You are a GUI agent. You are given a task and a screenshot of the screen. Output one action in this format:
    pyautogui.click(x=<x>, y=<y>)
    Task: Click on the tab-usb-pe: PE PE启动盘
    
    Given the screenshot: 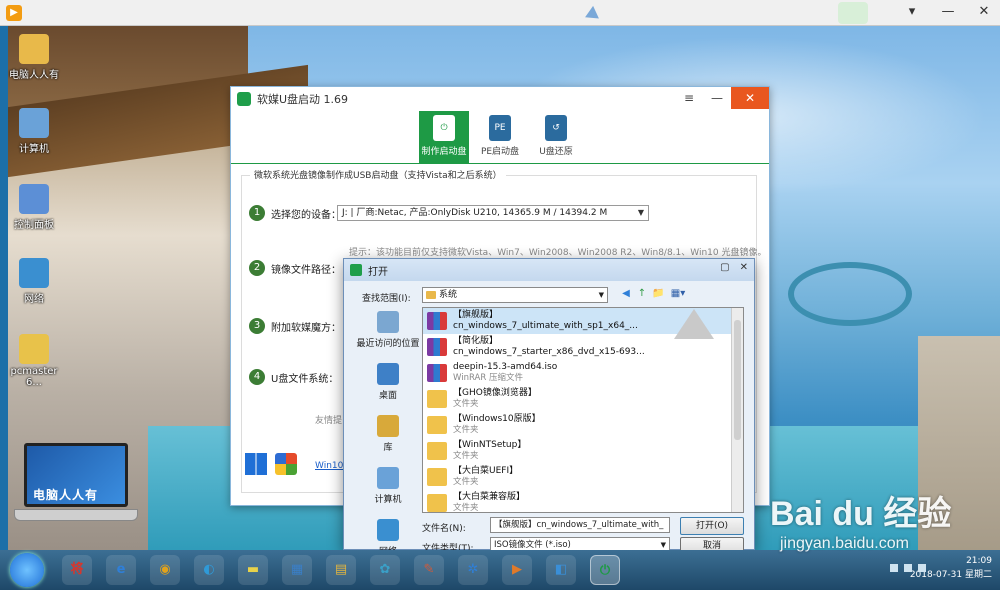 What is the action you would take?
    pyautogui.click(x=500, y=137)
    